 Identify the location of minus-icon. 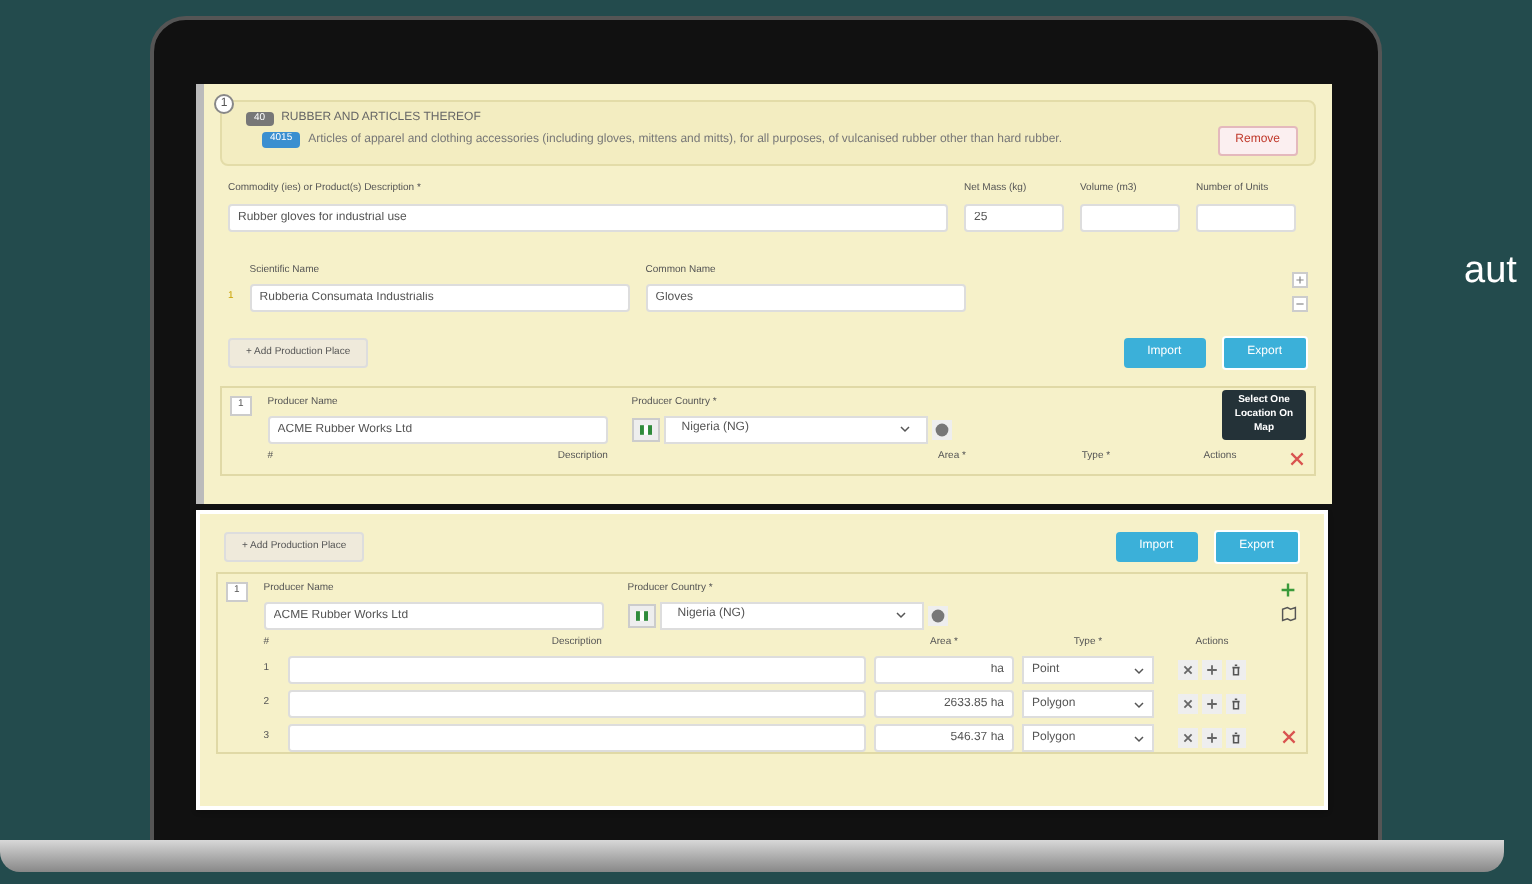
(1300, 304).